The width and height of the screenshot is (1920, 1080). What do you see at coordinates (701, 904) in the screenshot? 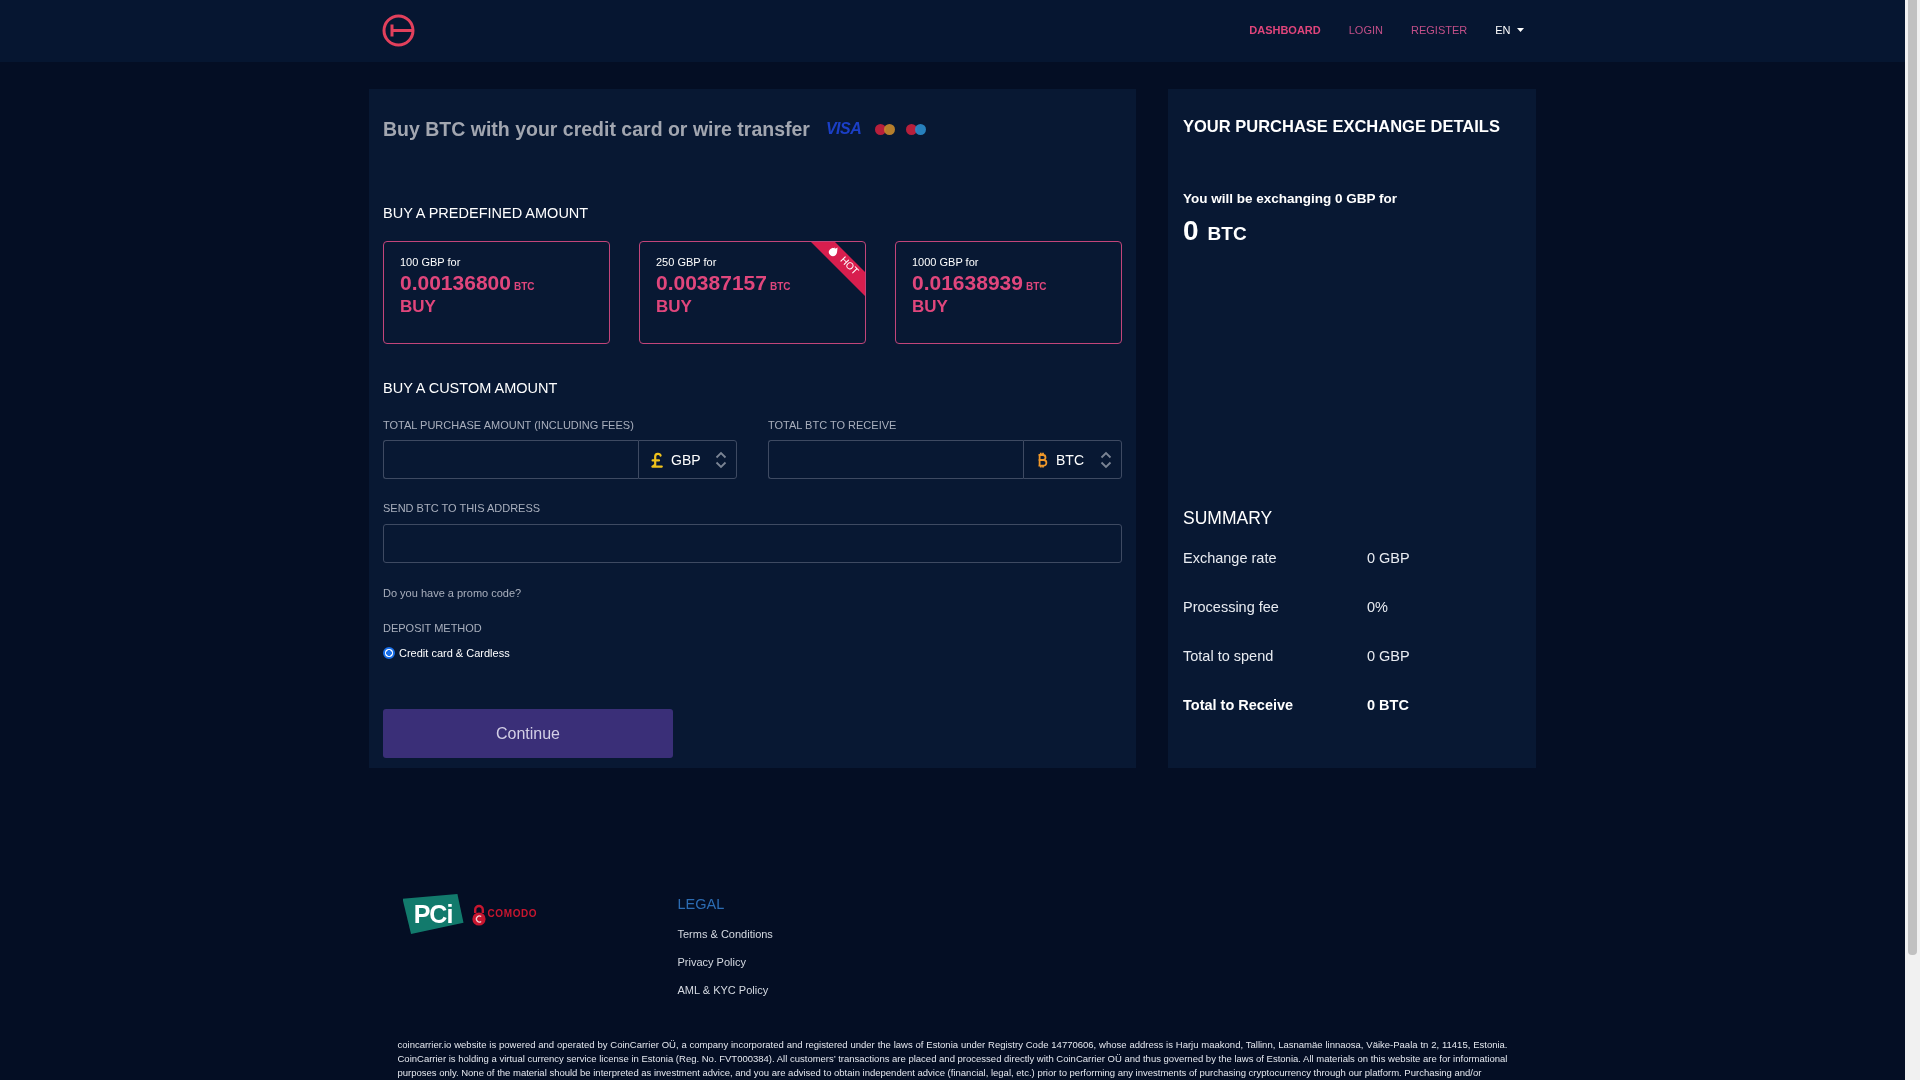
I see `footer-heading: LEGAL` at bounding box center [701, 904].